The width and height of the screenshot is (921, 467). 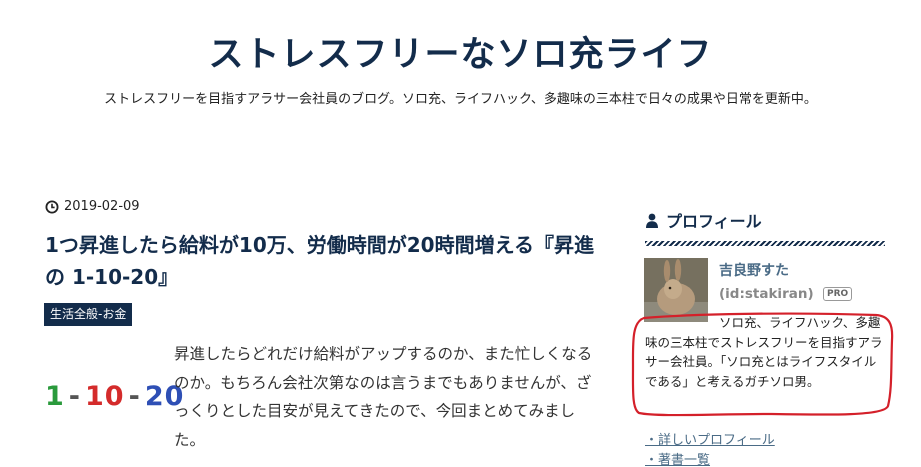 I want to click on sidebar-links: ・詳しいプロフィール ・著書一覧, so click(x=710, y=449).